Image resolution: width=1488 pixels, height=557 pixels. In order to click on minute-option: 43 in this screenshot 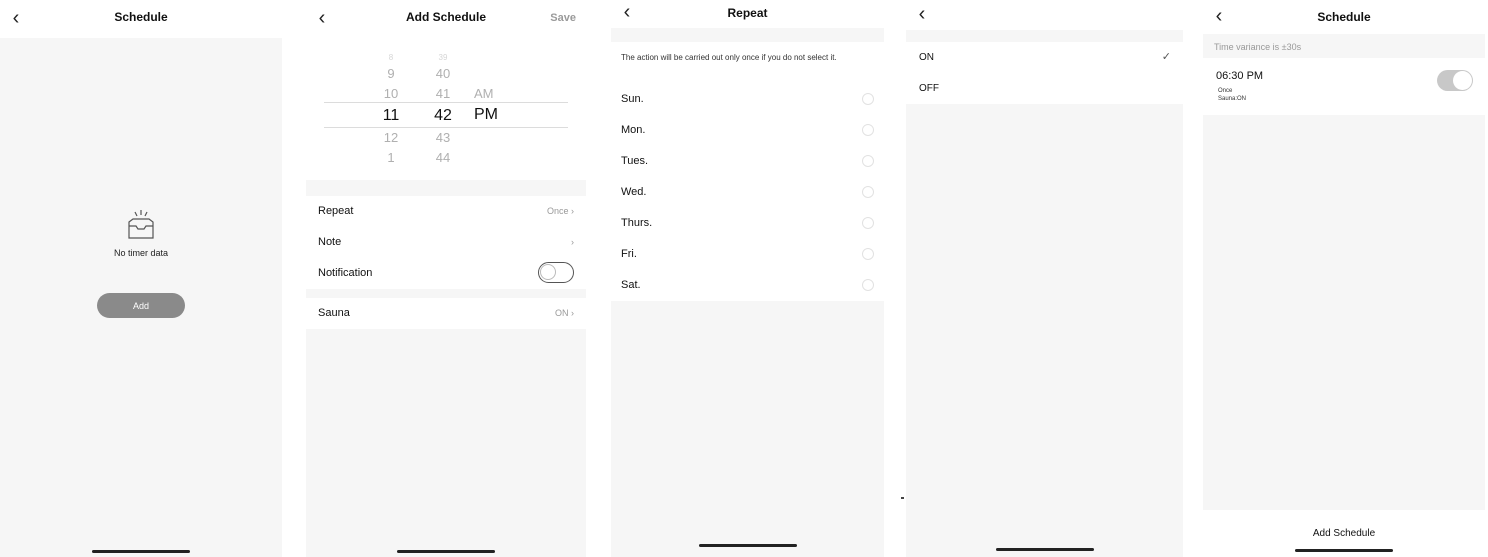, I will do `click(443, 138)`.